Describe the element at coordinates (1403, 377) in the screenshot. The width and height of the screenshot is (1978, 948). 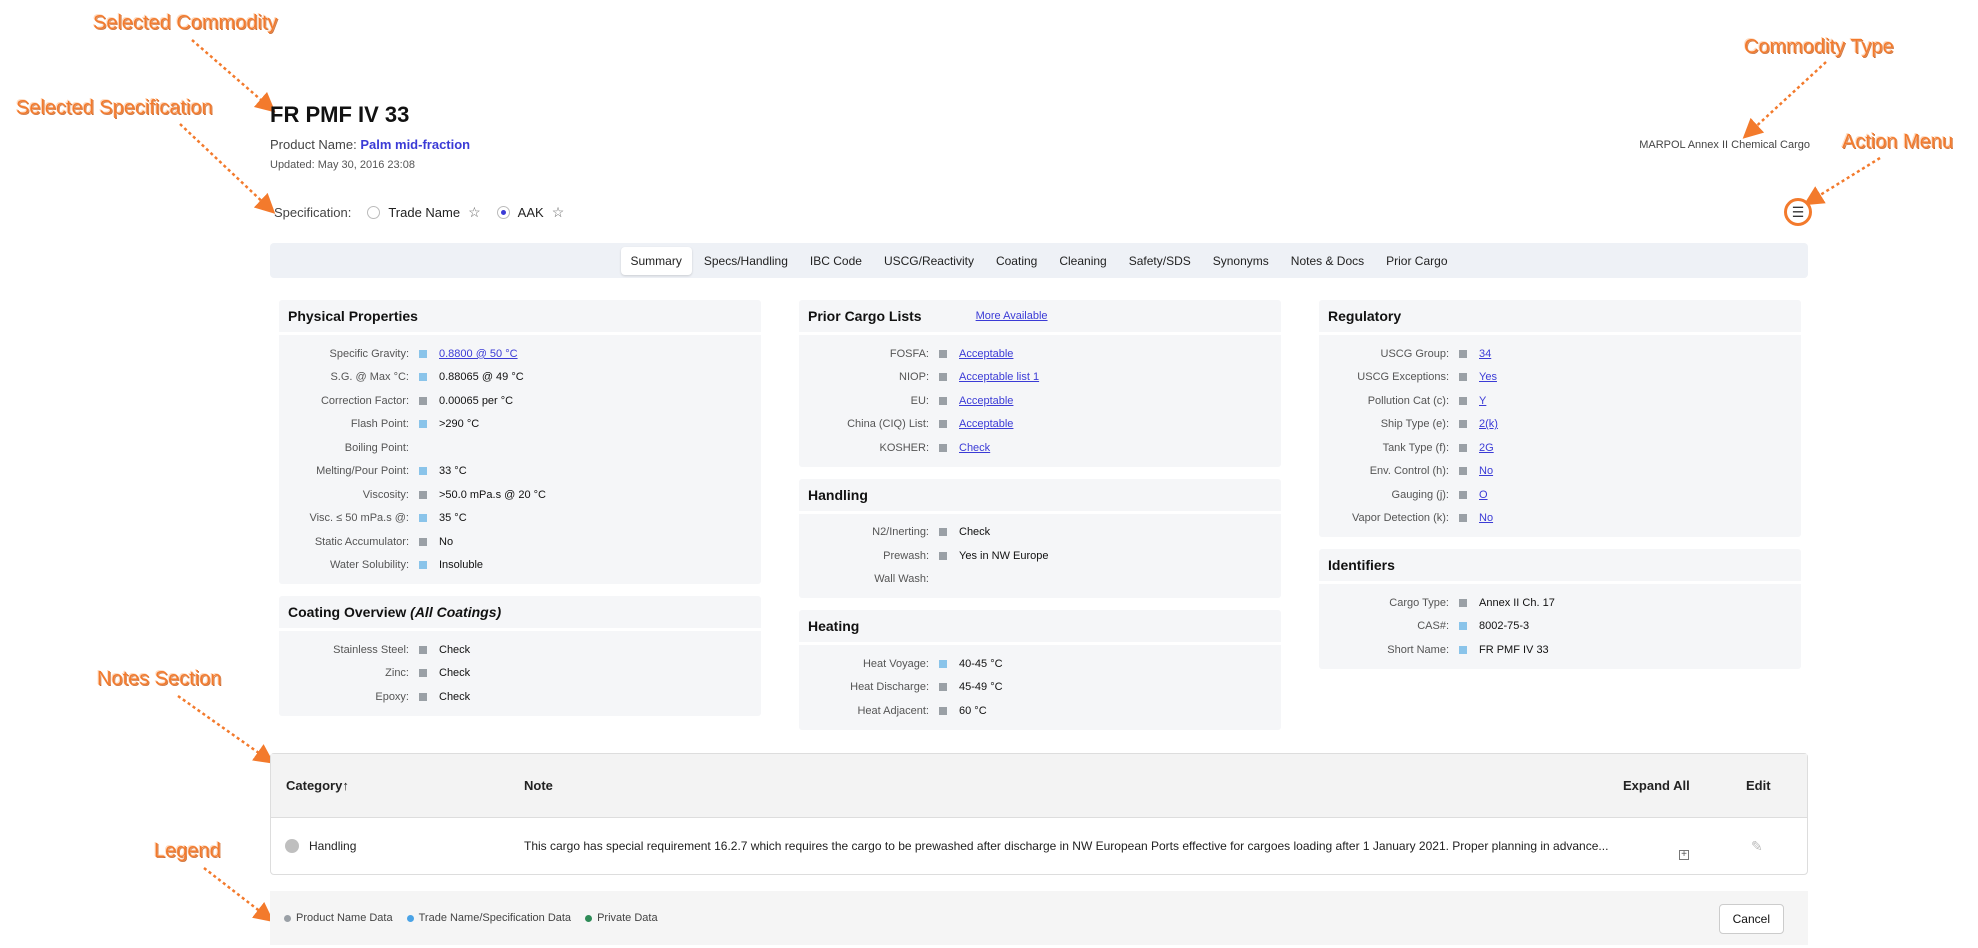
I see `property-label: USCG Exceptions:` at that location.